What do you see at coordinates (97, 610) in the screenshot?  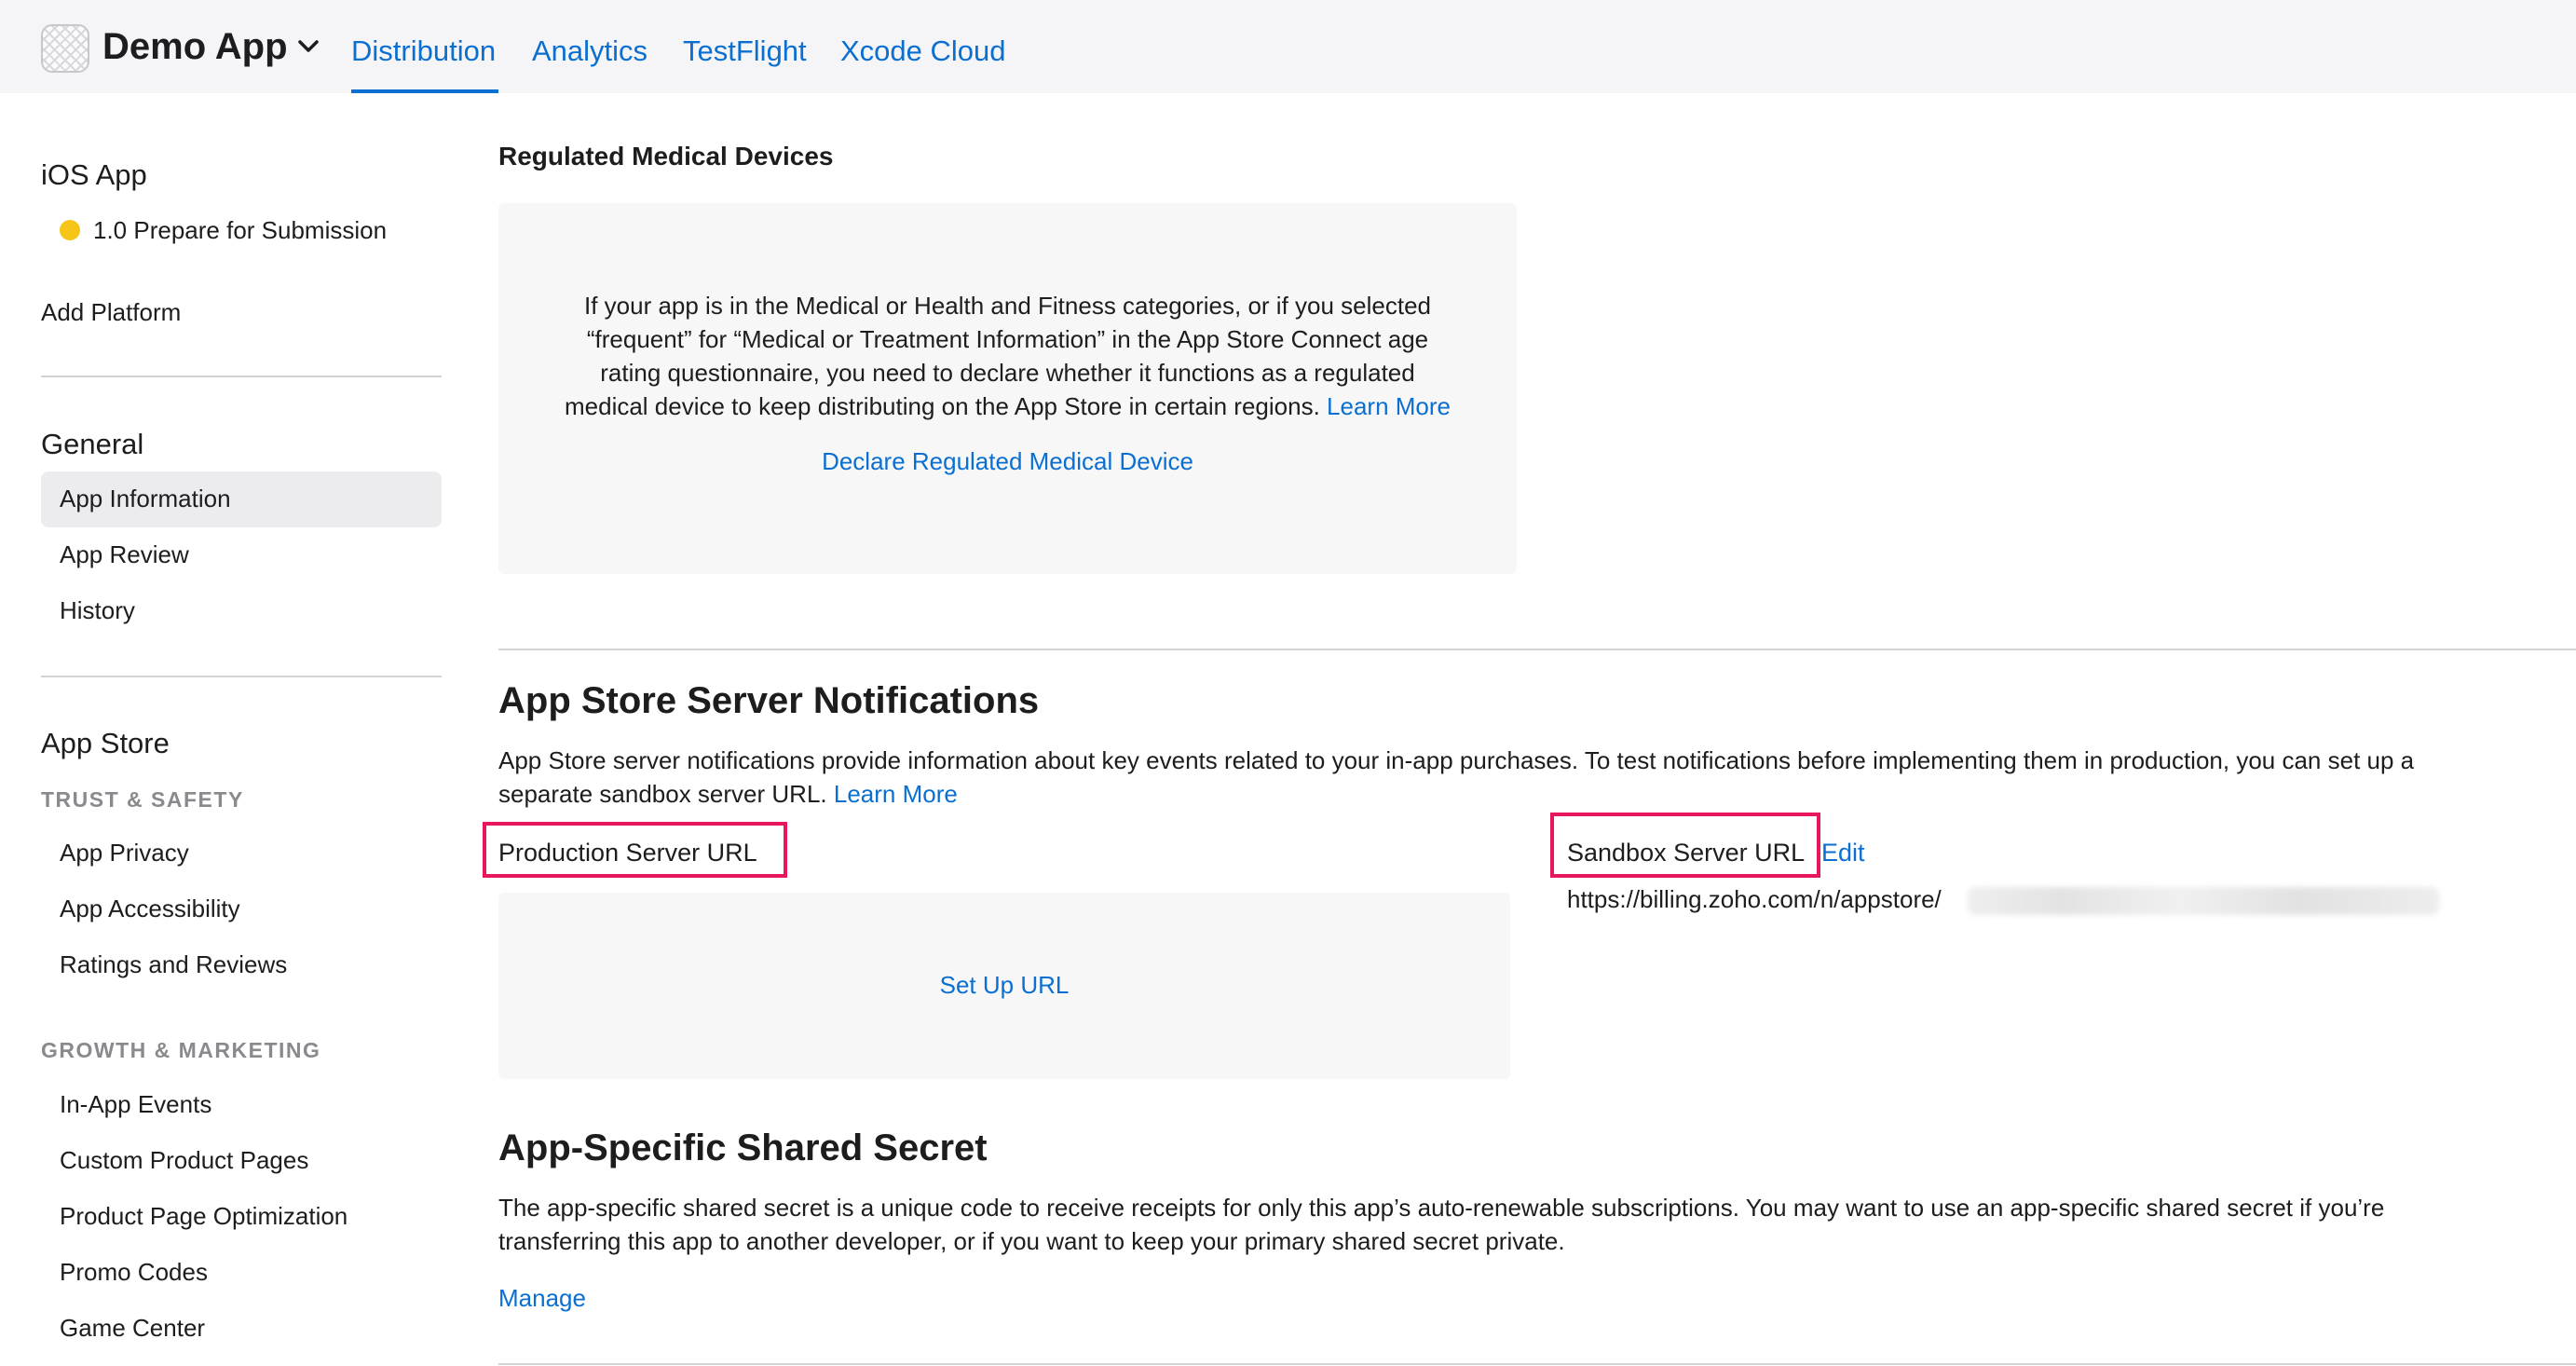 I see `sidebar-item-history: History` at bounding box center [97, 610].